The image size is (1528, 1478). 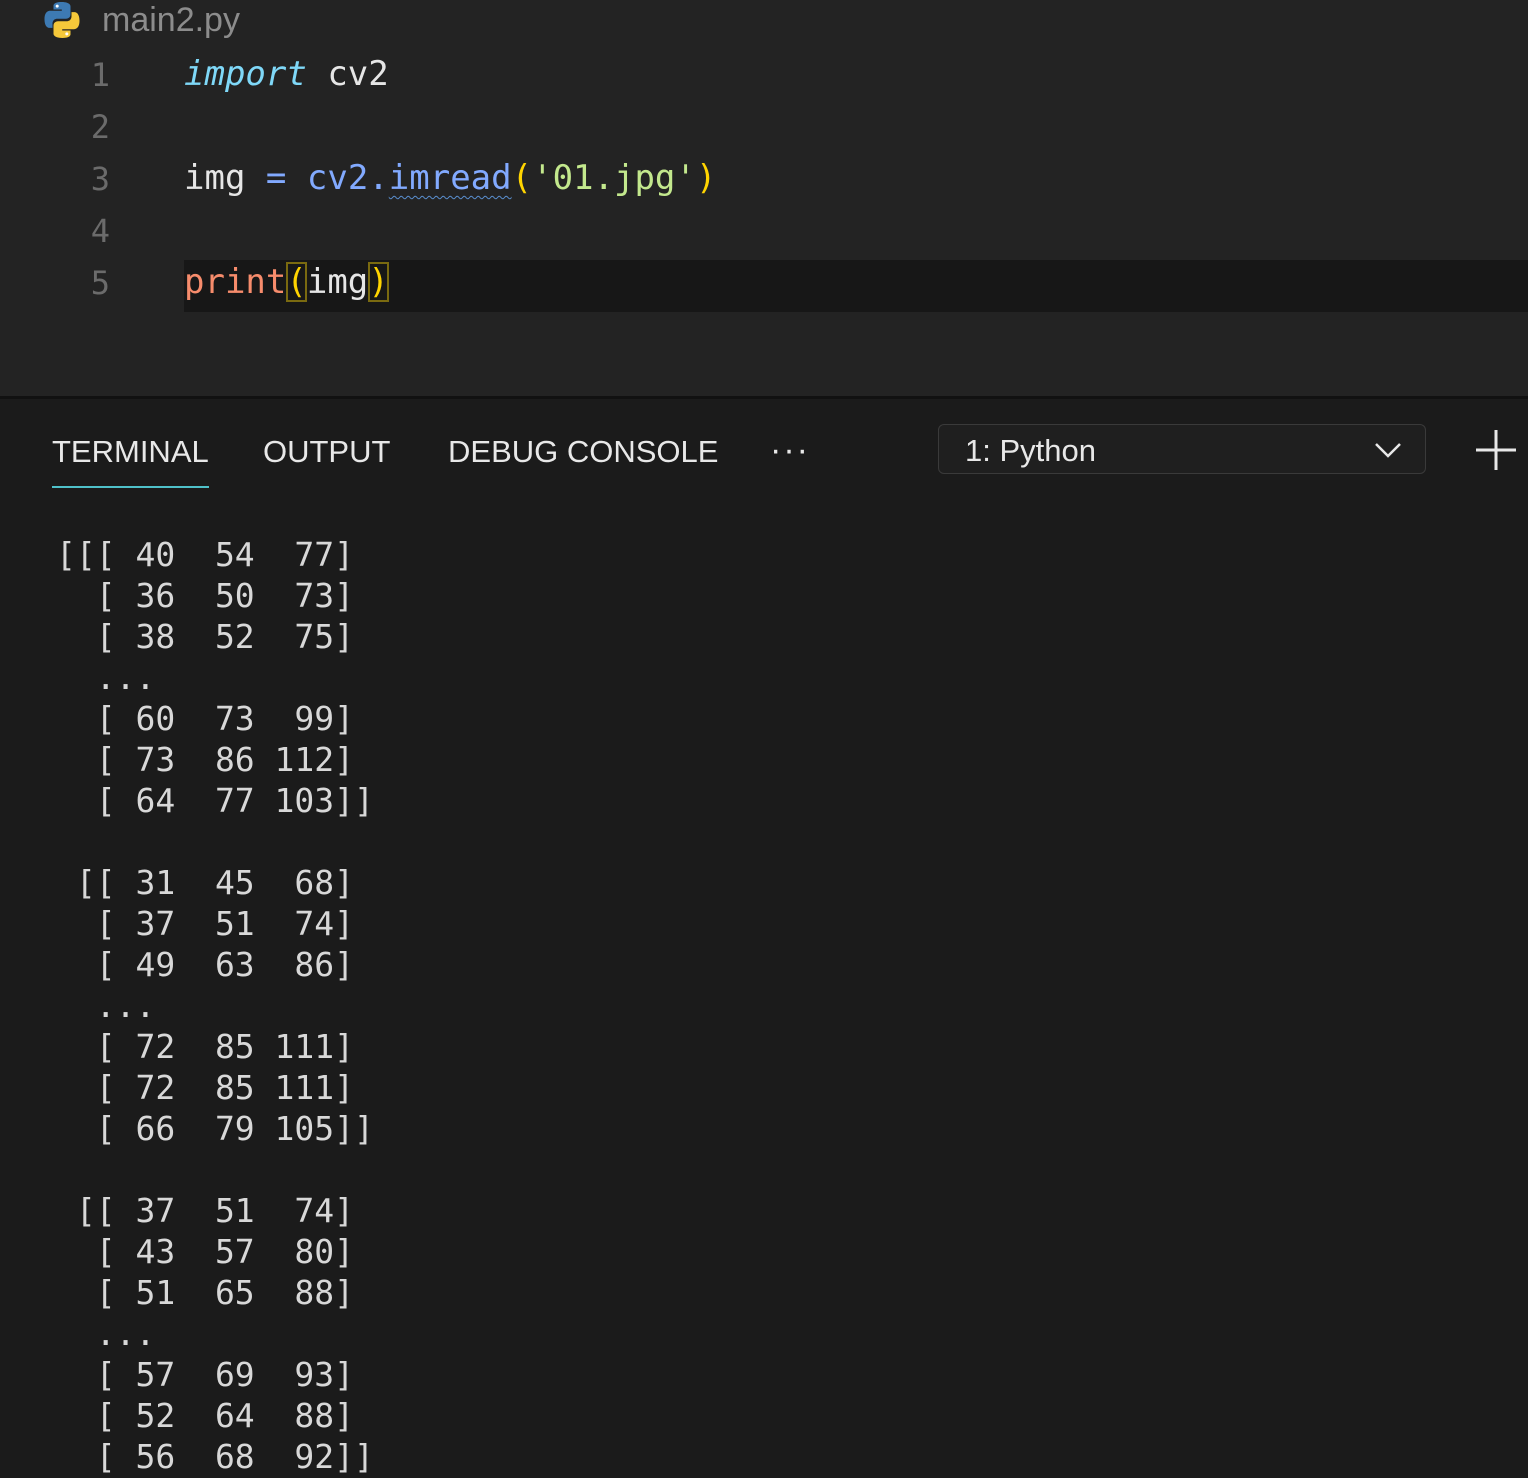 I want to click on file-tab: main2.py, so click(x=140, y=20).